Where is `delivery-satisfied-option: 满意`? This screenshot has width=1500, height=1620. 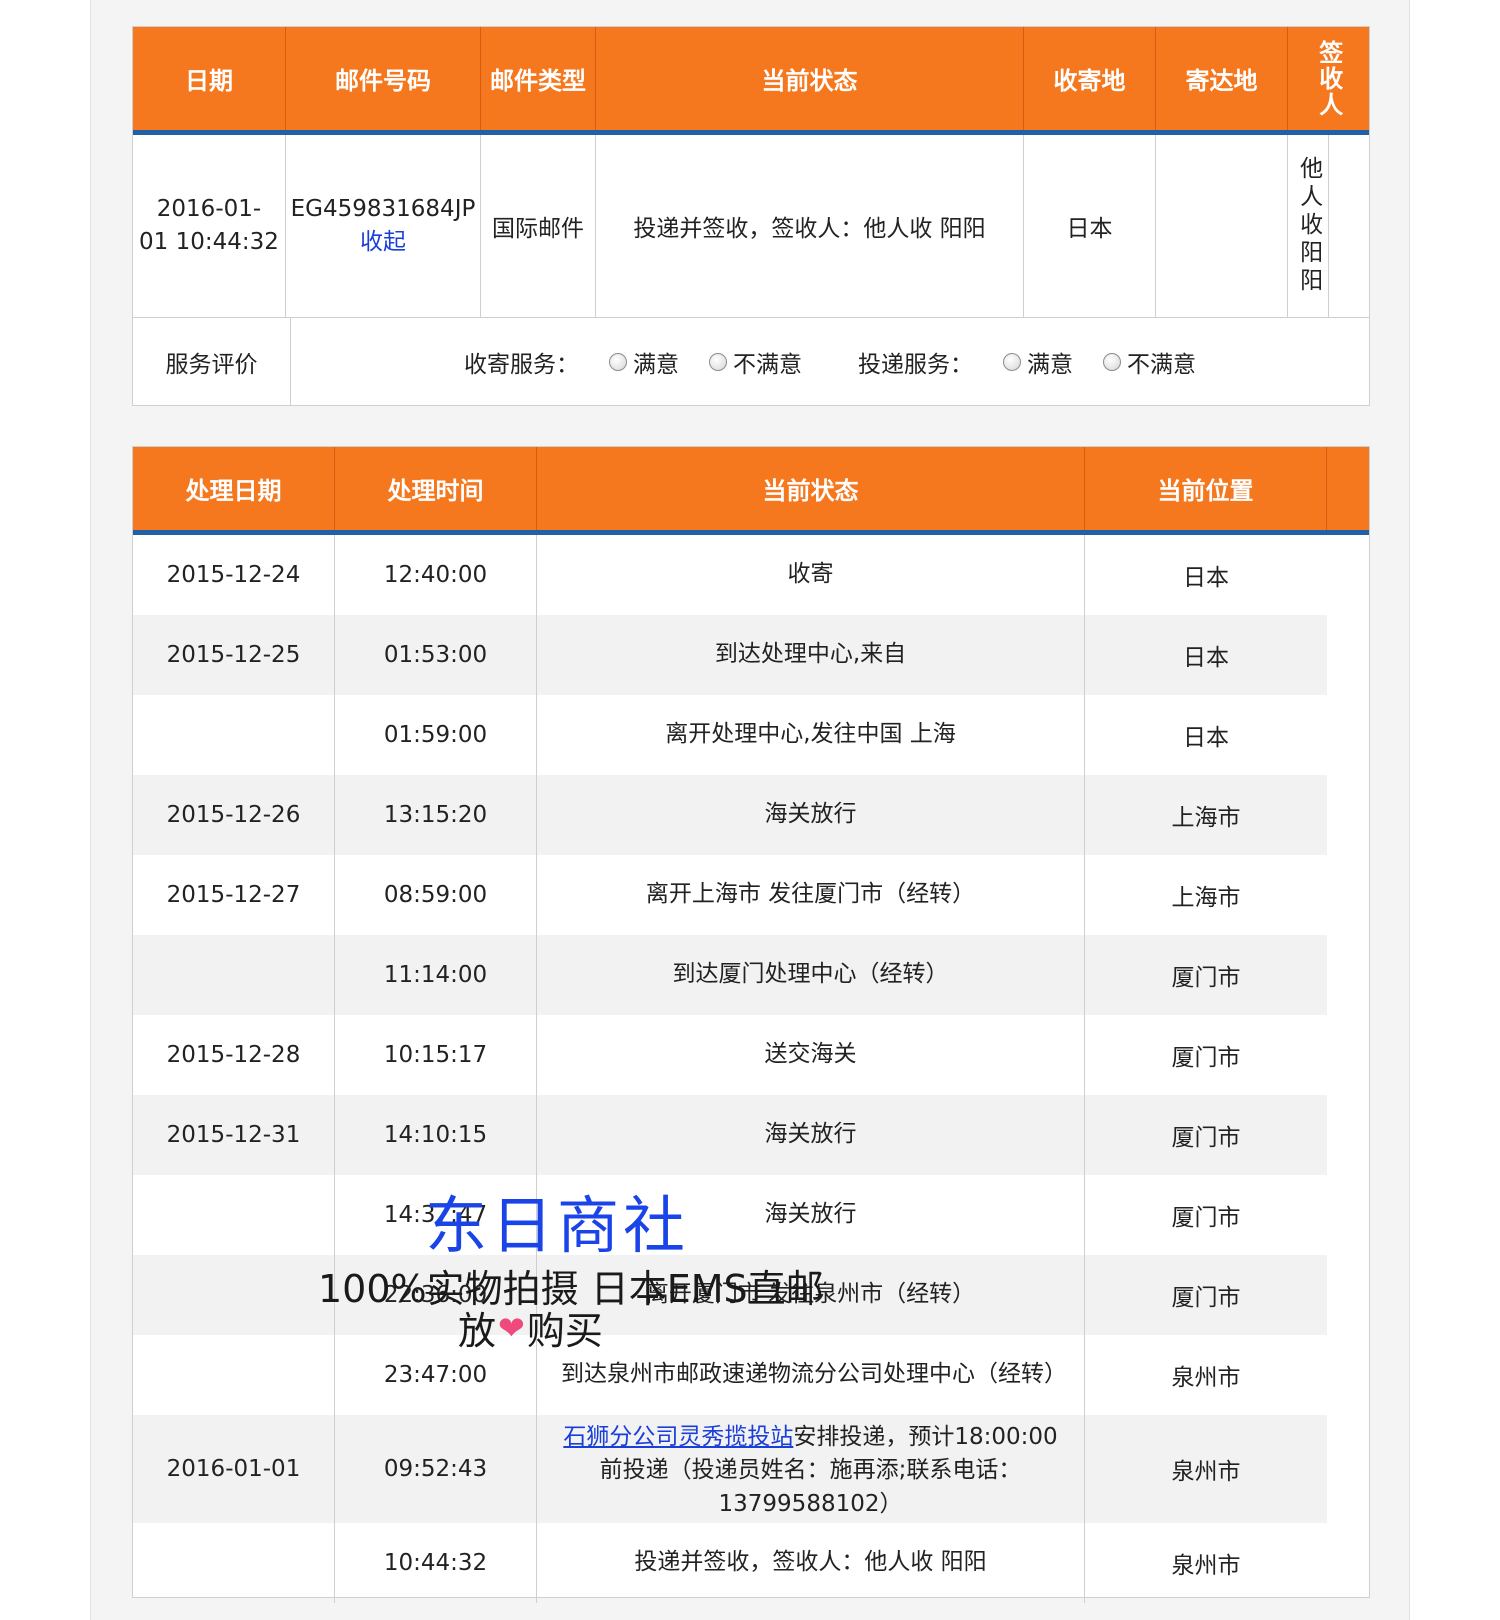 delivery-satisfied-option: 满意 is located at coordinates (1038, 362).